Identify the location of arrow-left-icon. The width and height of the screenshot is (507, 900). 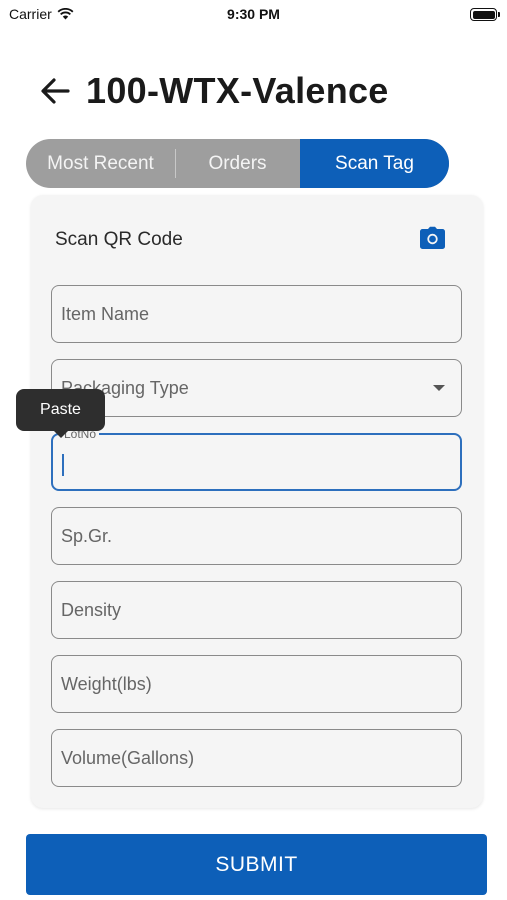
(55, 91).